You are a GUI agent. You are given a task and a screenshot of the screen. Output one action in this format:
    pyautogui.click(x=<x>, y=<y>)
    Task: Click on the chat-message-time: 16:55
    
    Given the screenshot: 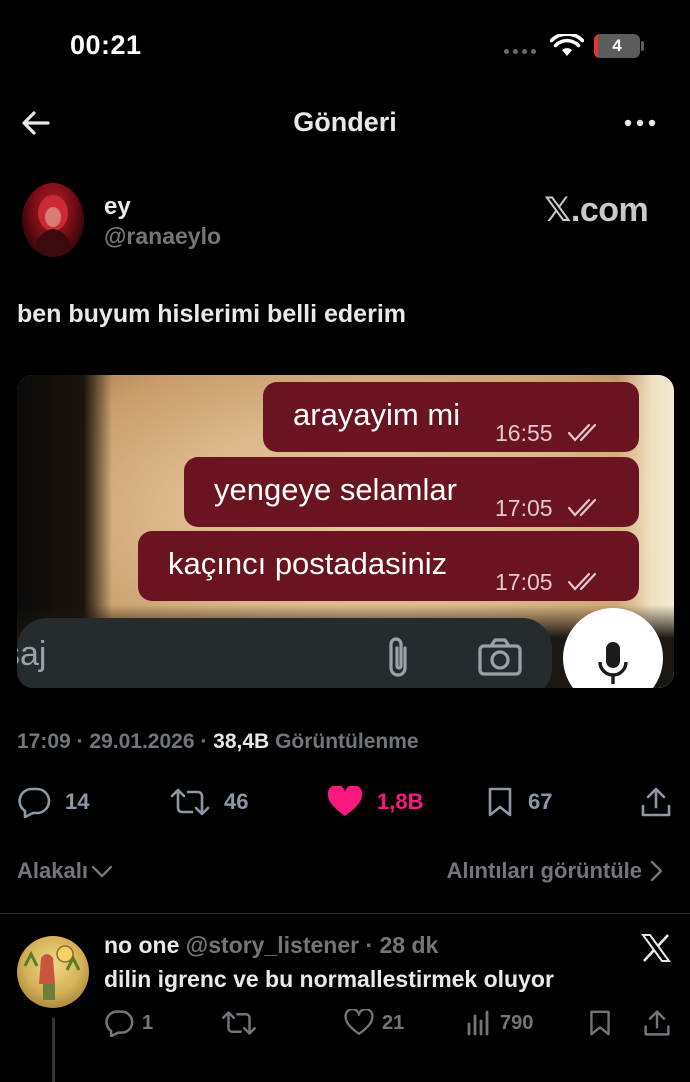 What is the action you would take?
    pyautogui.click(x=524, y=433)
    